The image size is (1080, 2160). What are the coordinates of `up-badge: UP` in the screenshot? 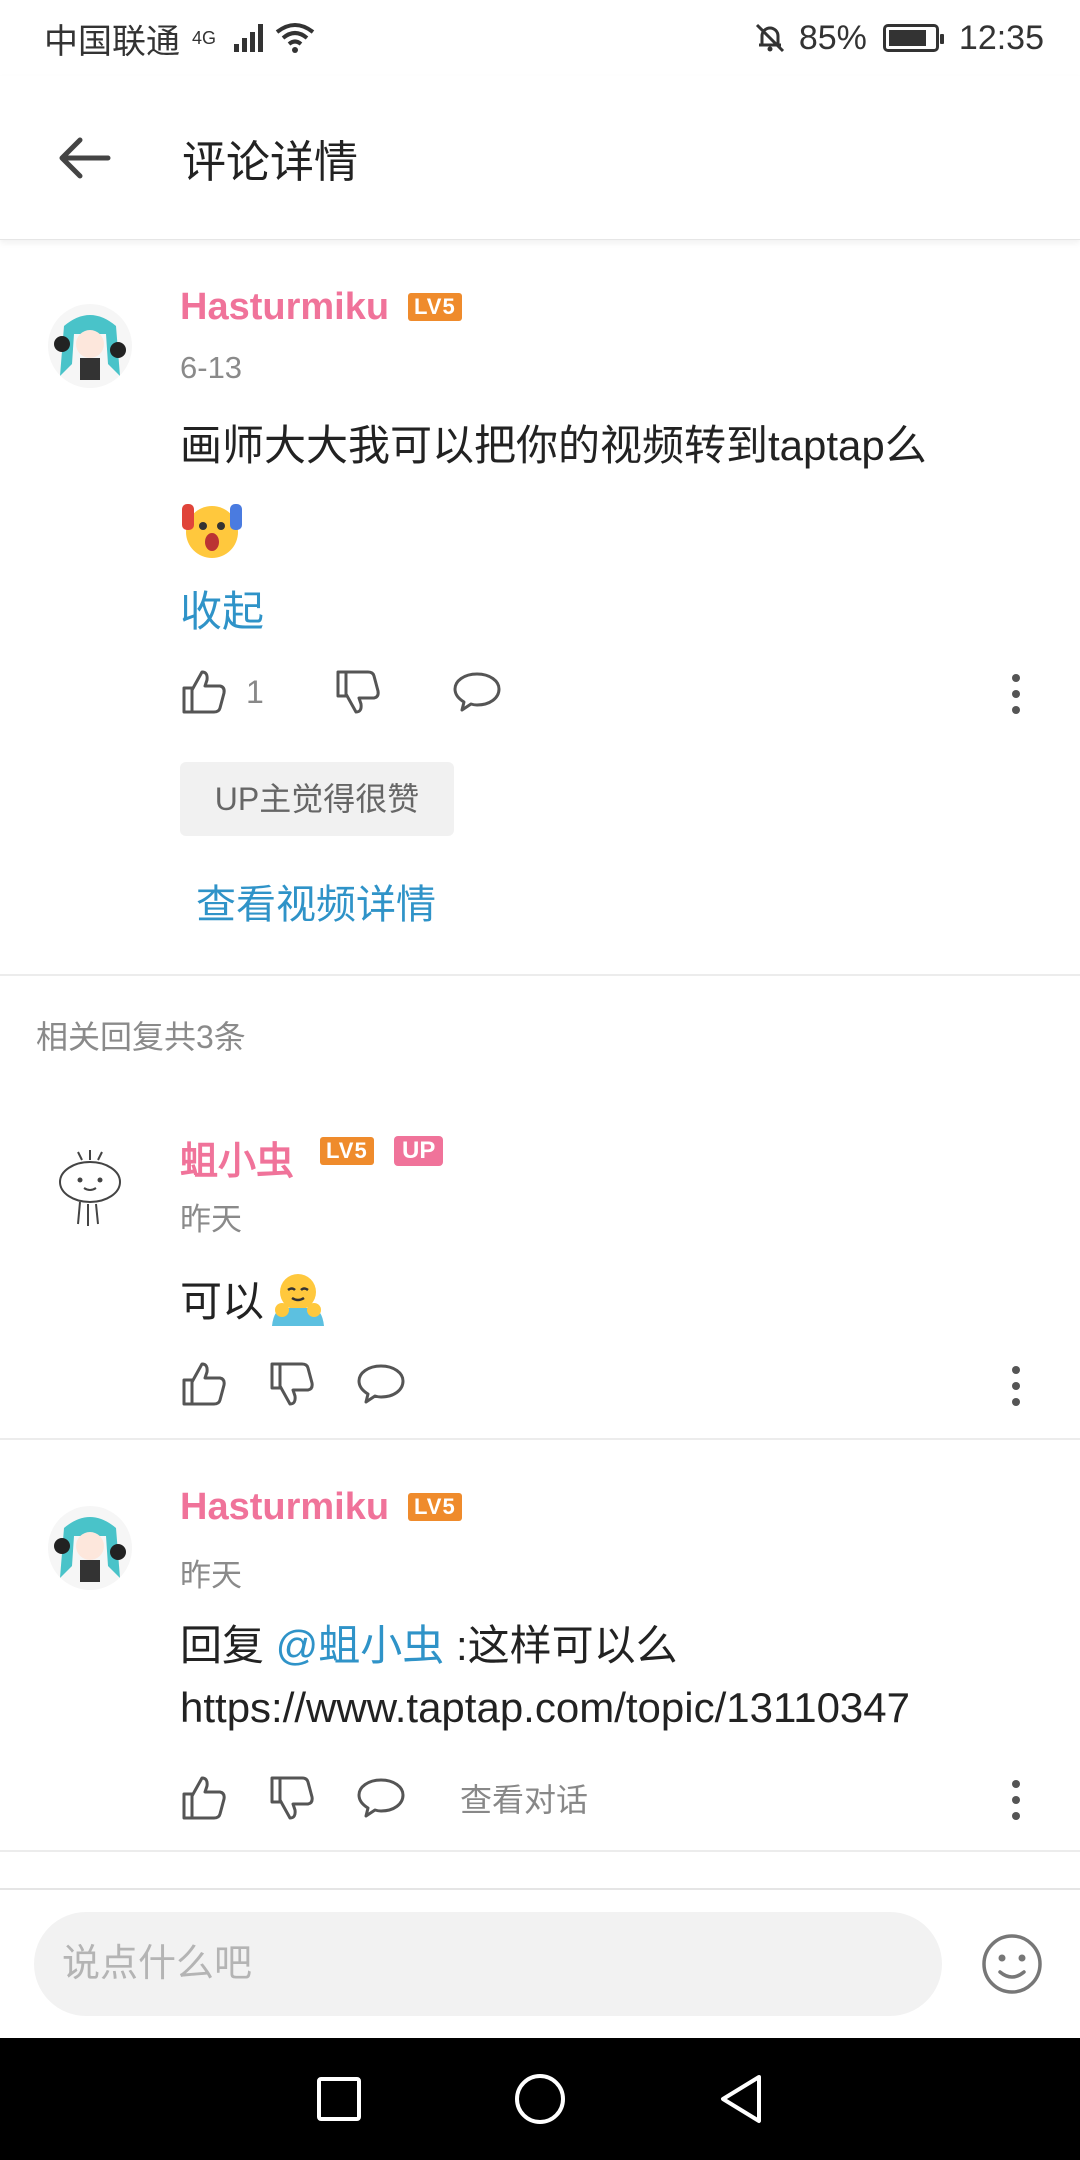 It's located at (419, 1151).